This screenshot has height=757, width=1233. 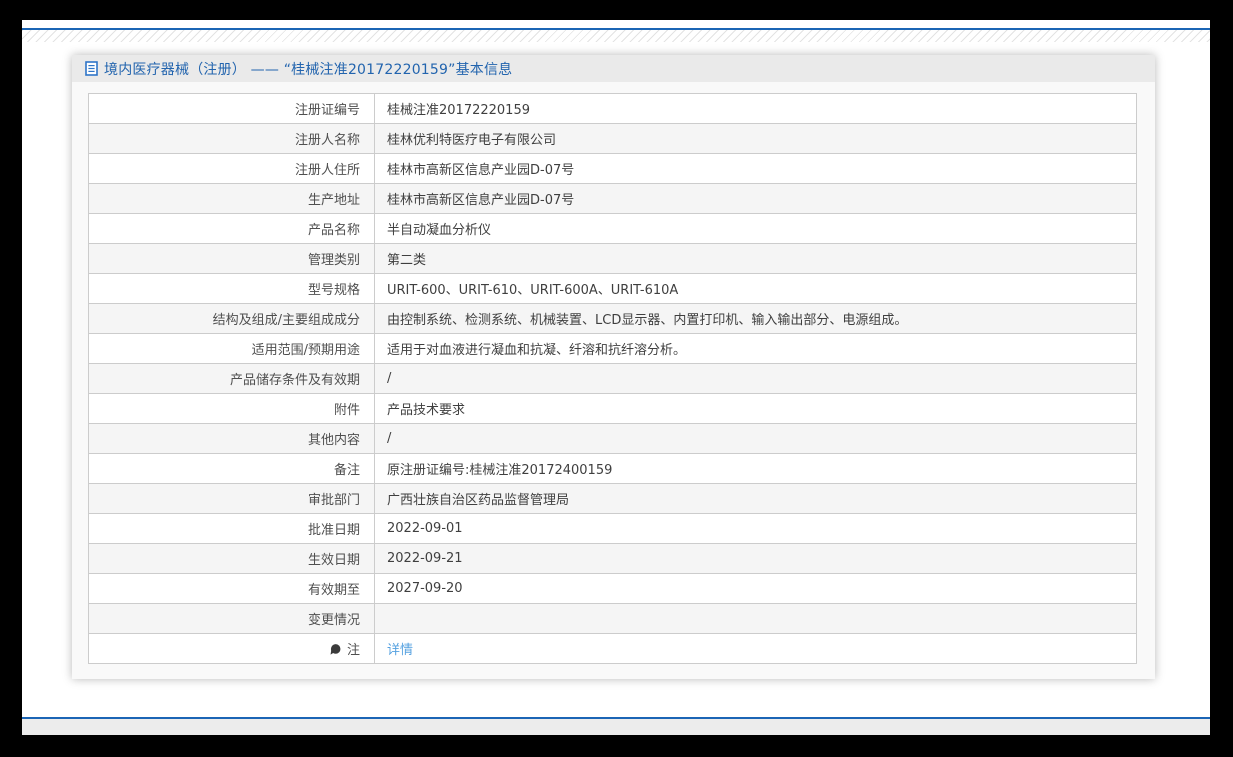 I want to click on row-value: 原注册证编号:桂械注准20172400159, so click(x=500, y=470).